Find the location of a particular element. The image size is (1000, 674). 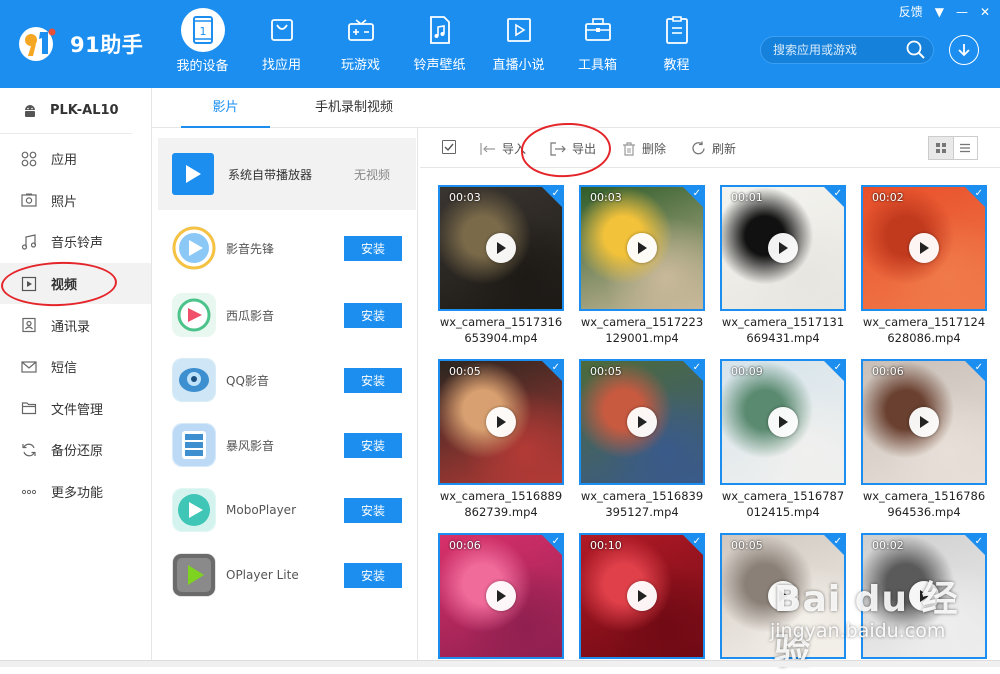

nav-games: 玩游戏 is located at coordinates (360, 43).